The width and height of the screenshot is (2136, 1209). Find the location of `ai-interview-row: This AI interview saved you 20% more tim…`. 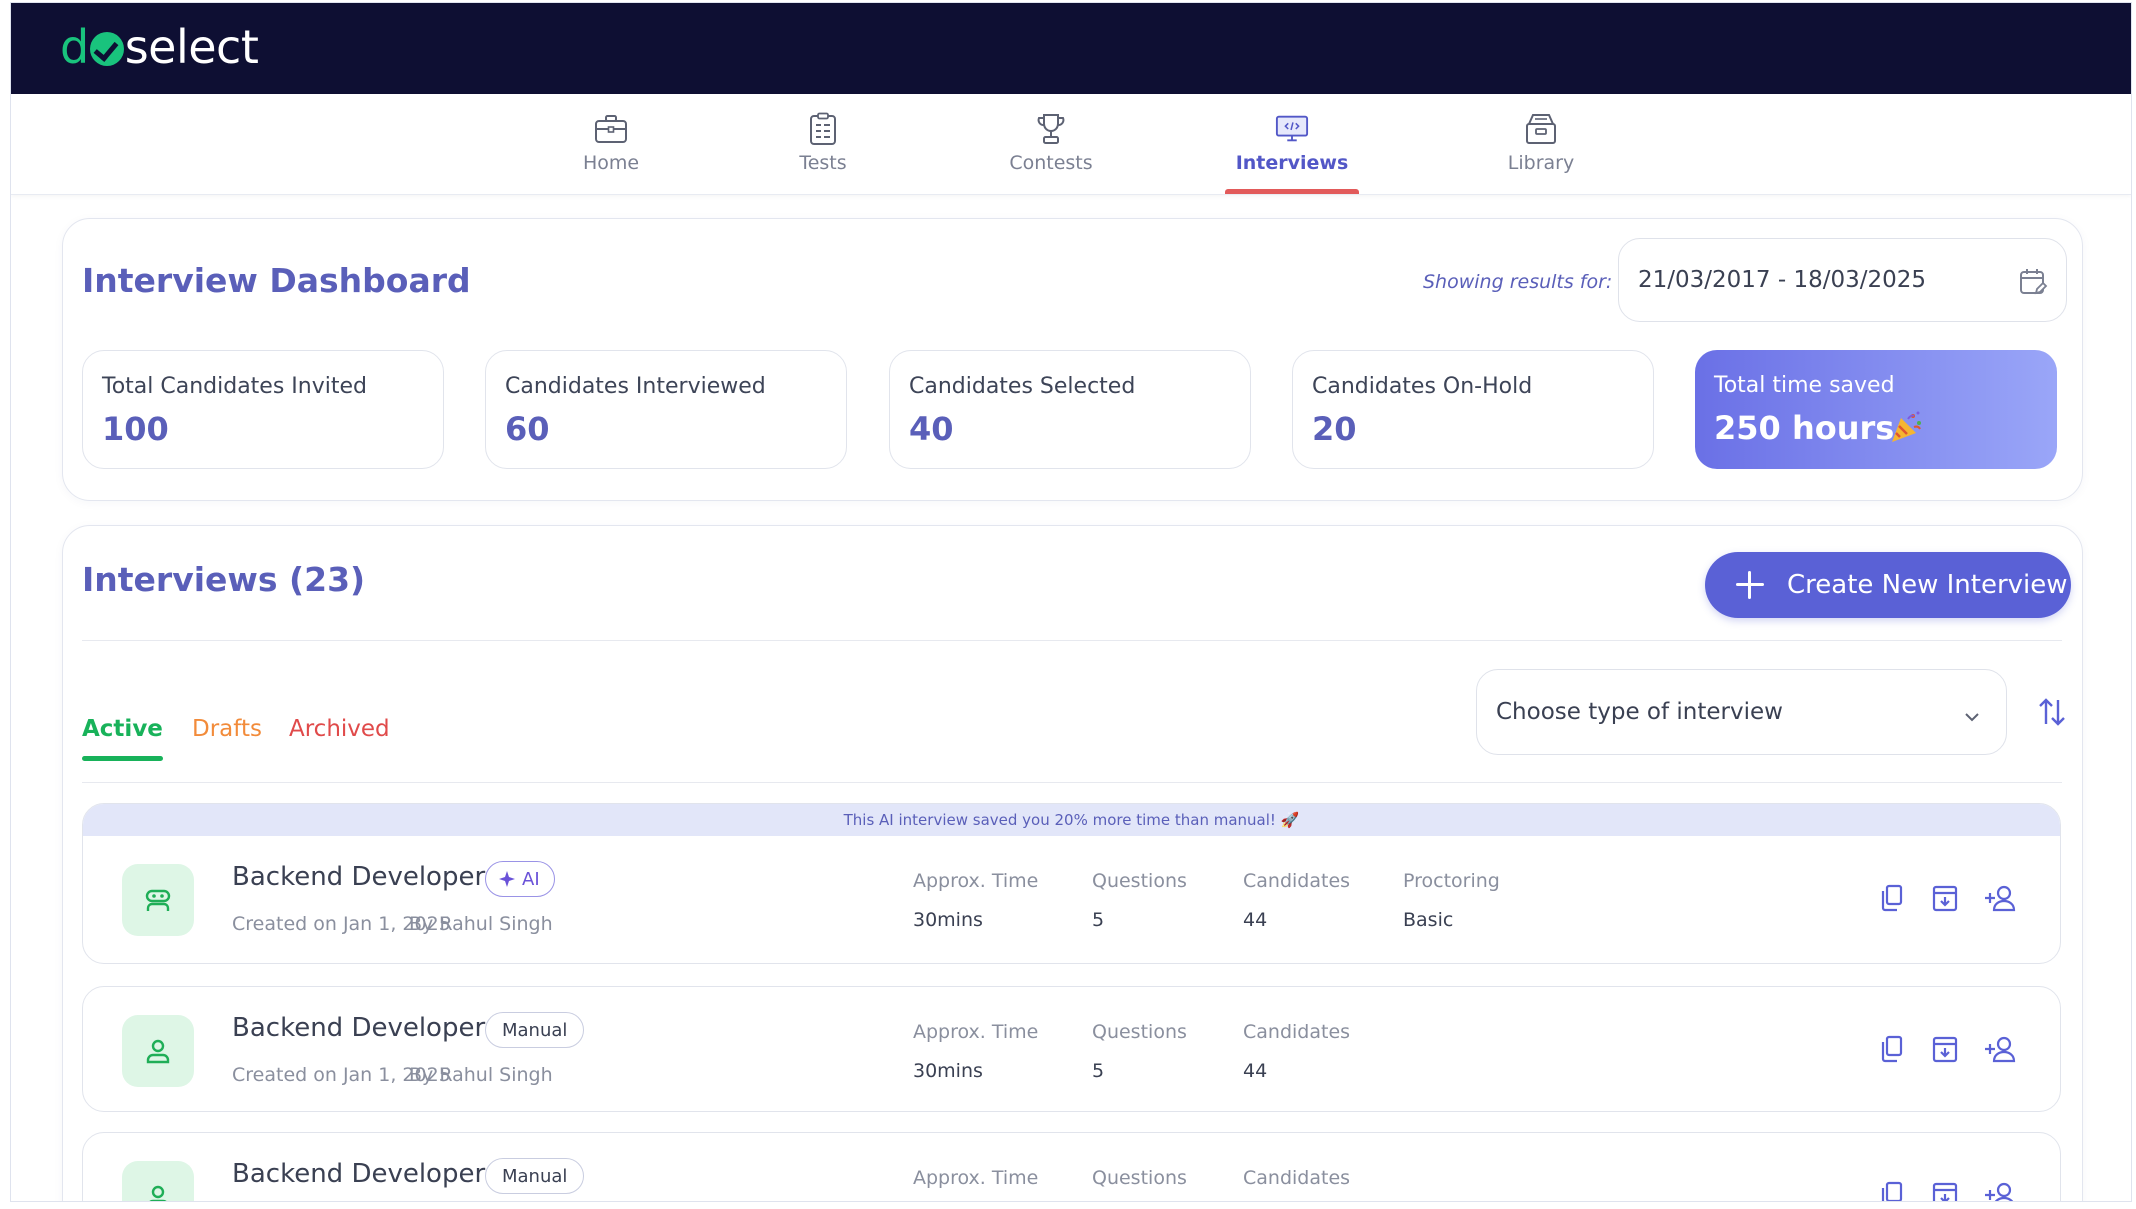

ai-interview-row: This AI interview saved you 20% more tim… is located at coordinates (1071, 883).